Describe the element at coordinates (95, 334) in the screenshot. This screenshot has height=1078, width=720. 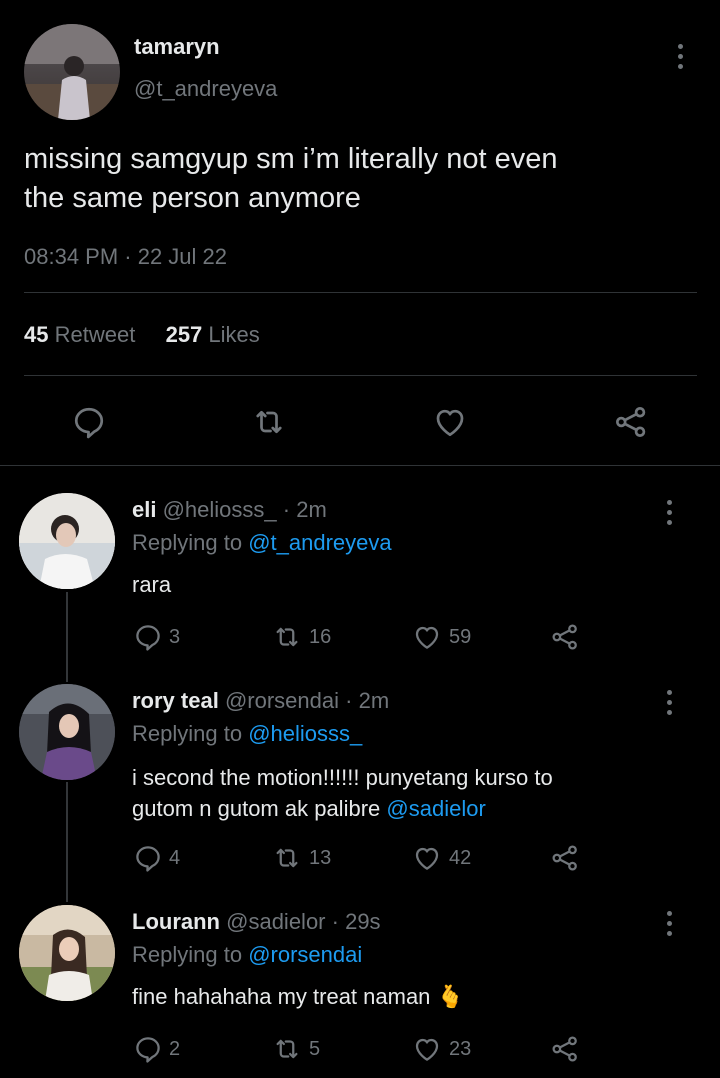
I see `retweet-label: Retweet` at that location.